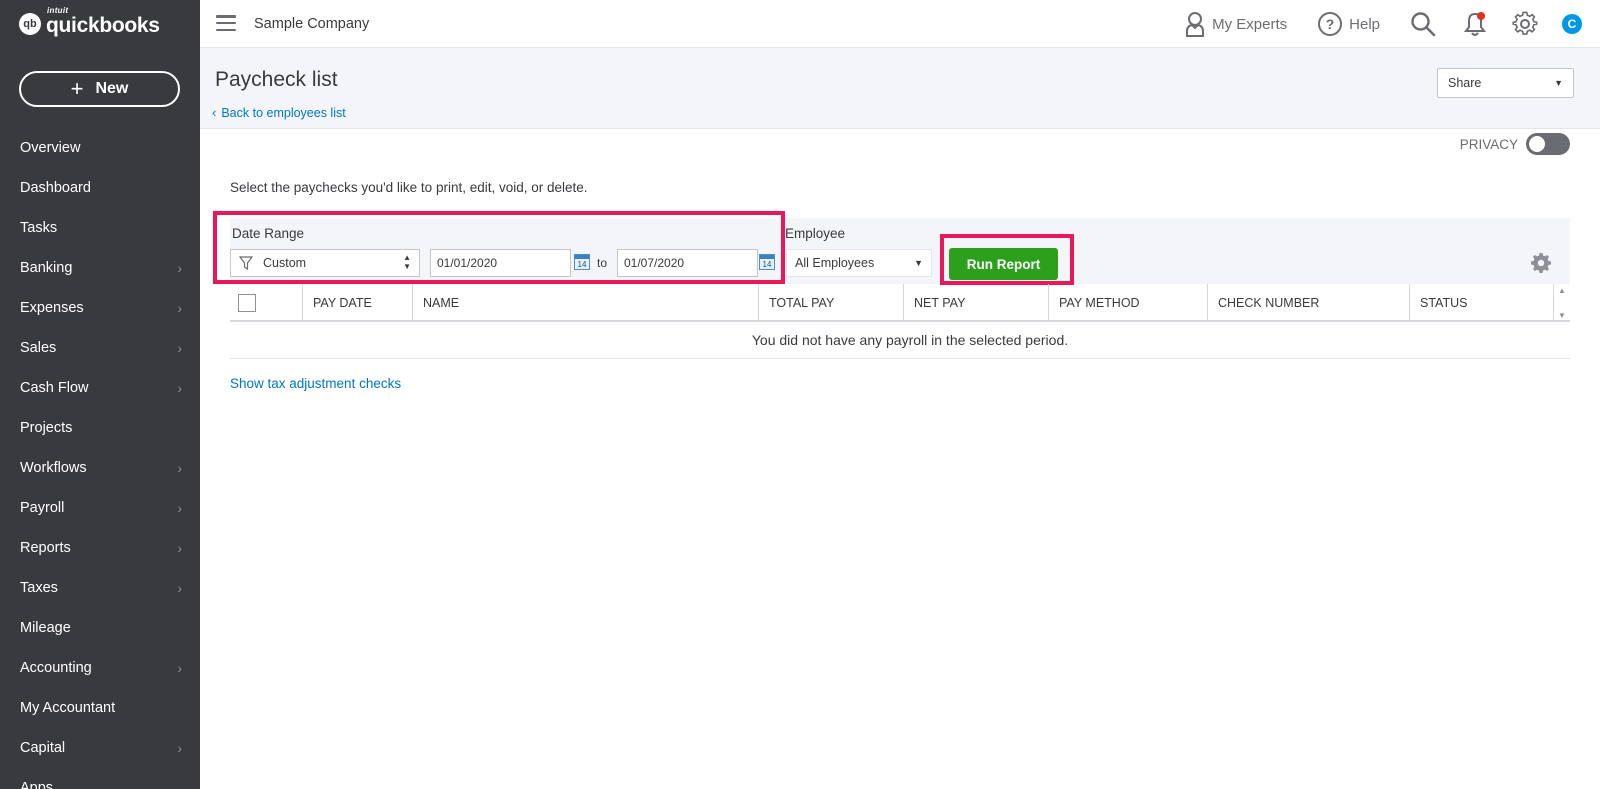 The width and height of the screenshot is (1600, 789). Describe the element at coordinates (500, 263) in the screenshot. I see `start-date-input` at that location.